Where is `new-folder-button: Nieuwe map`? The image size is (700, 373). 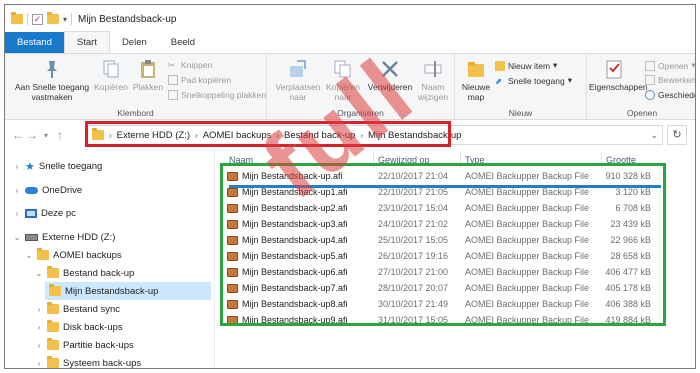 new-folder-button: Nieuwe map is located at coordinates (476, 80).